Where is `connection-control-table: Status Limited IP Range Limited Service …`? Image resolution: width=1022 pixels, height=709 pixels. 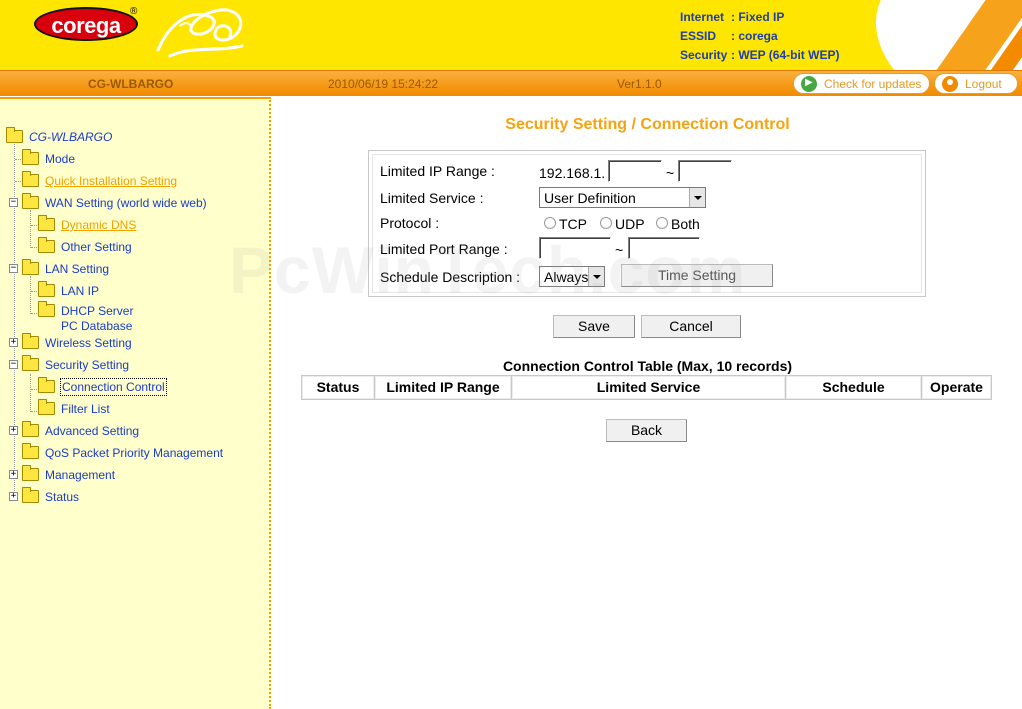
connection-control-table: Status Limited IP Range Limited Service … is located at coordinates (646, 387).